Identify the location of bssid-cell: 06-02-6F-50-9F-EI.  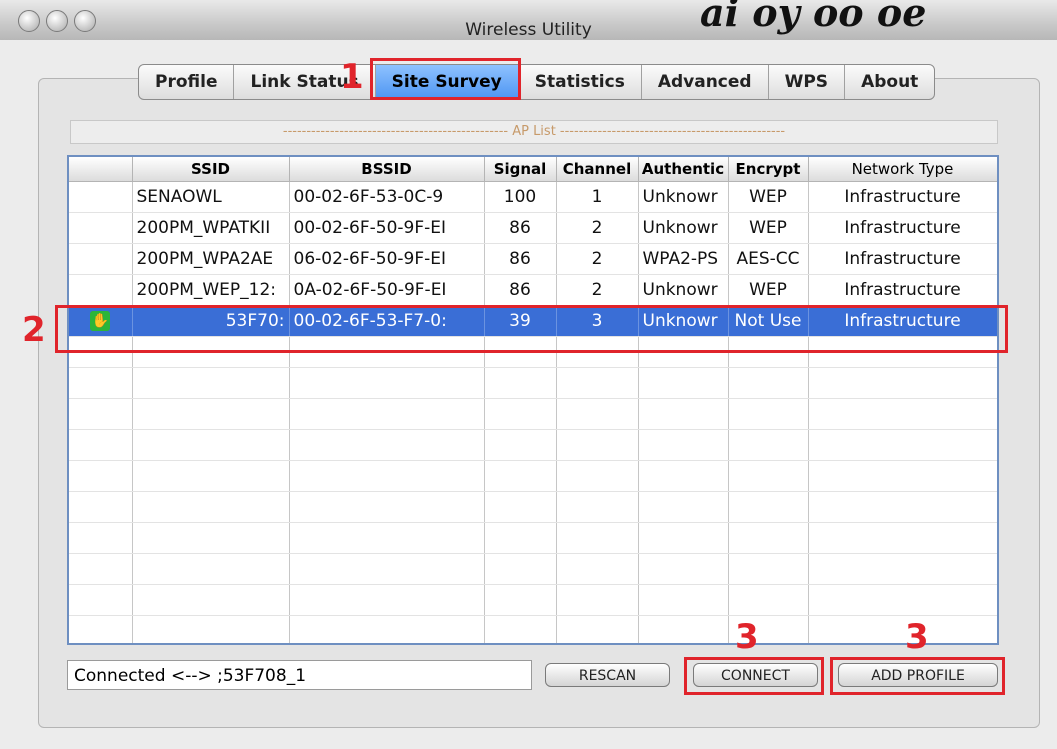
(387, 259).